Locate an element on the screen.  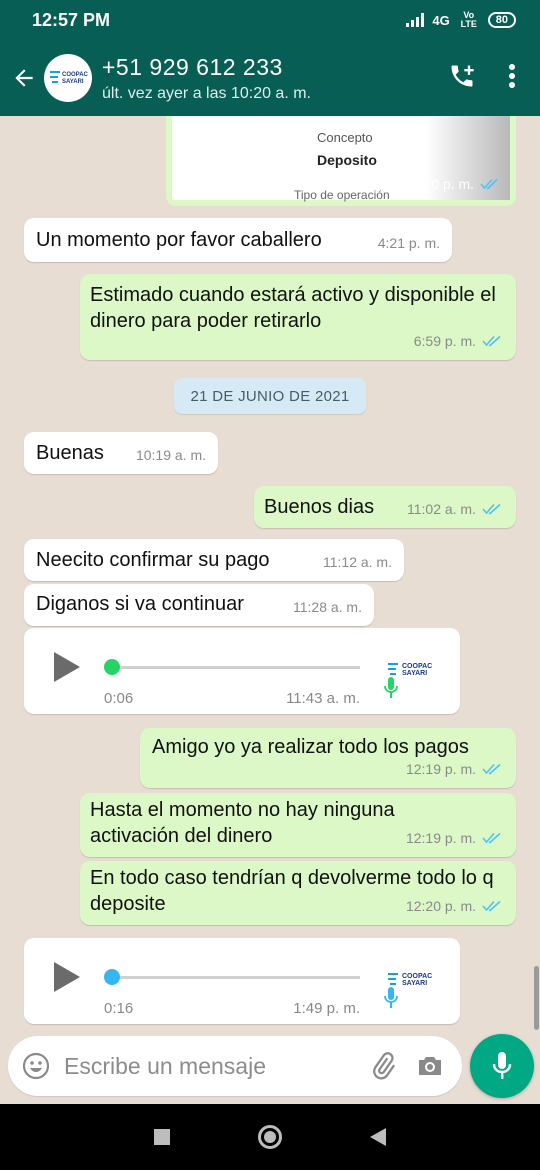
receipt-value: Deposito is located at coordinates (347, 160).